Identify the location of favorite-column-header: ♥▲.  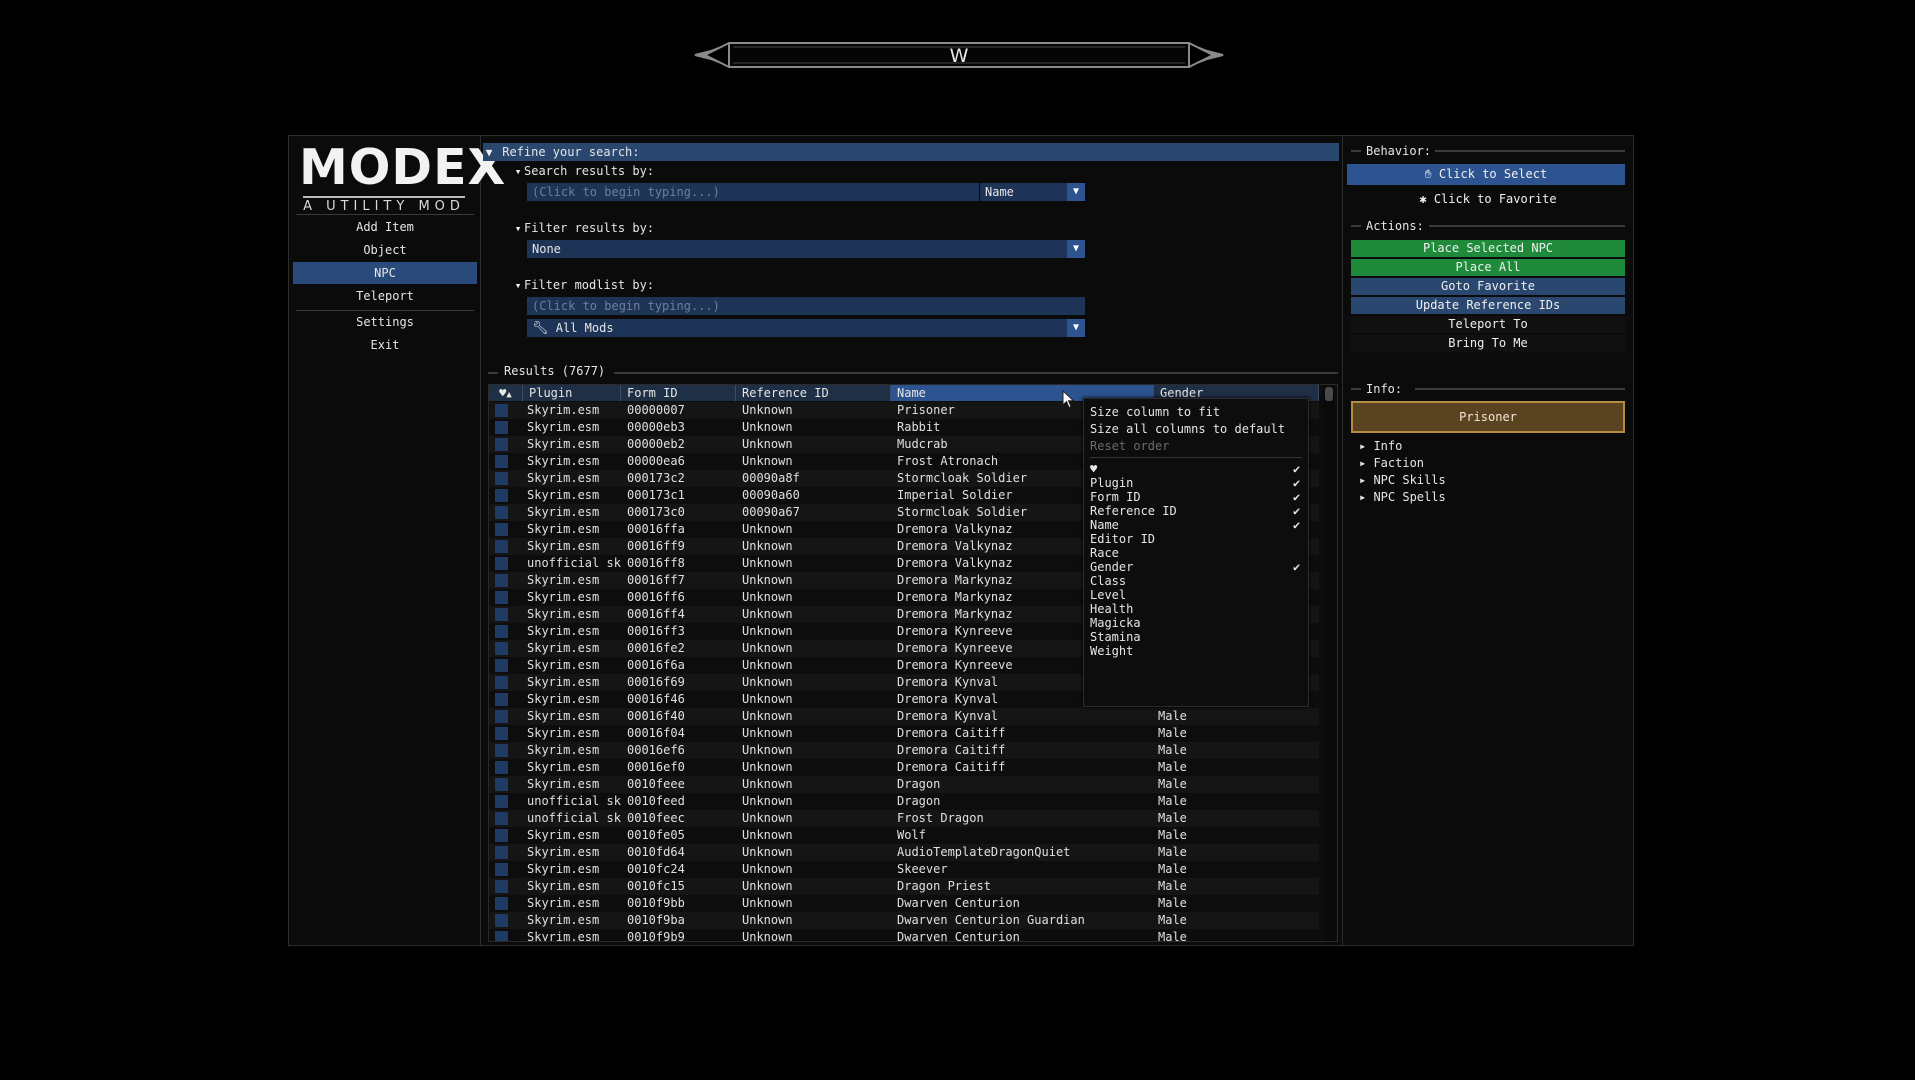
(506, 393).